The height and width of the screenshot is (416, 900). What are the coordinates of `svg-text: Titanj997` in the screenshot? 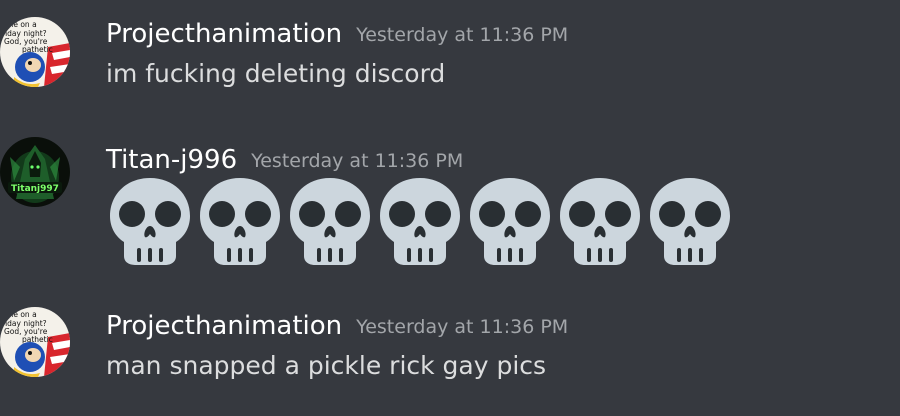 It's located at (35, 189).